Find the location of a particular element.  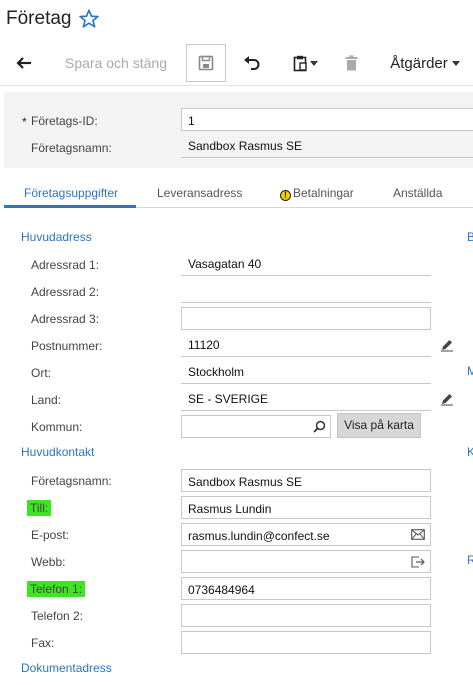

undo-button is located at coordinates (252, 63).